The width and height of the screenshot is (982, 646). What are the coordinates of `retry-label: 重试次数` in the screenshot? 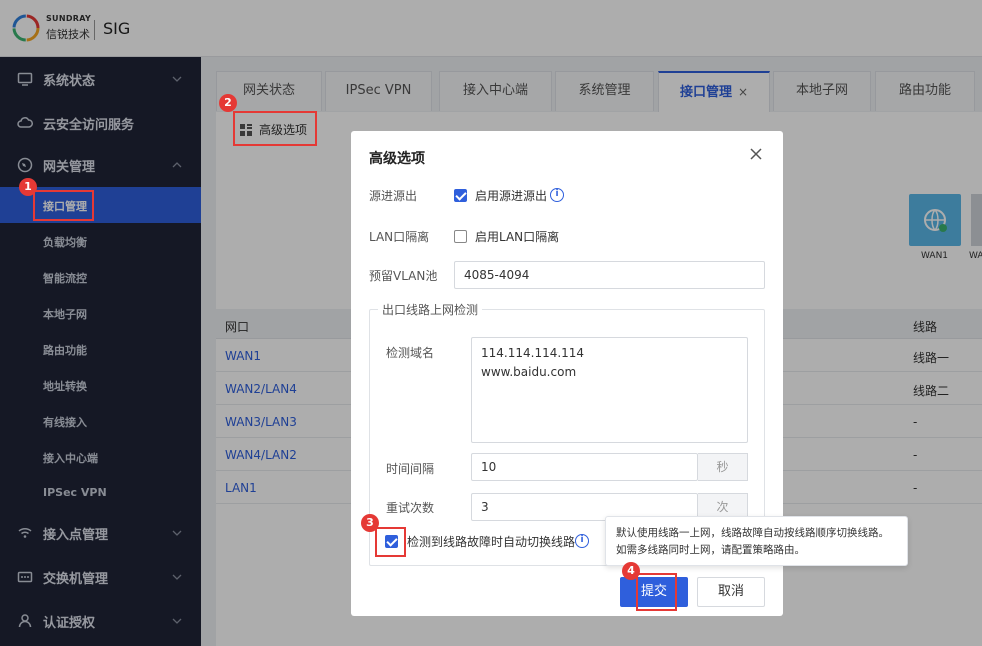 It's located at (410, 508).